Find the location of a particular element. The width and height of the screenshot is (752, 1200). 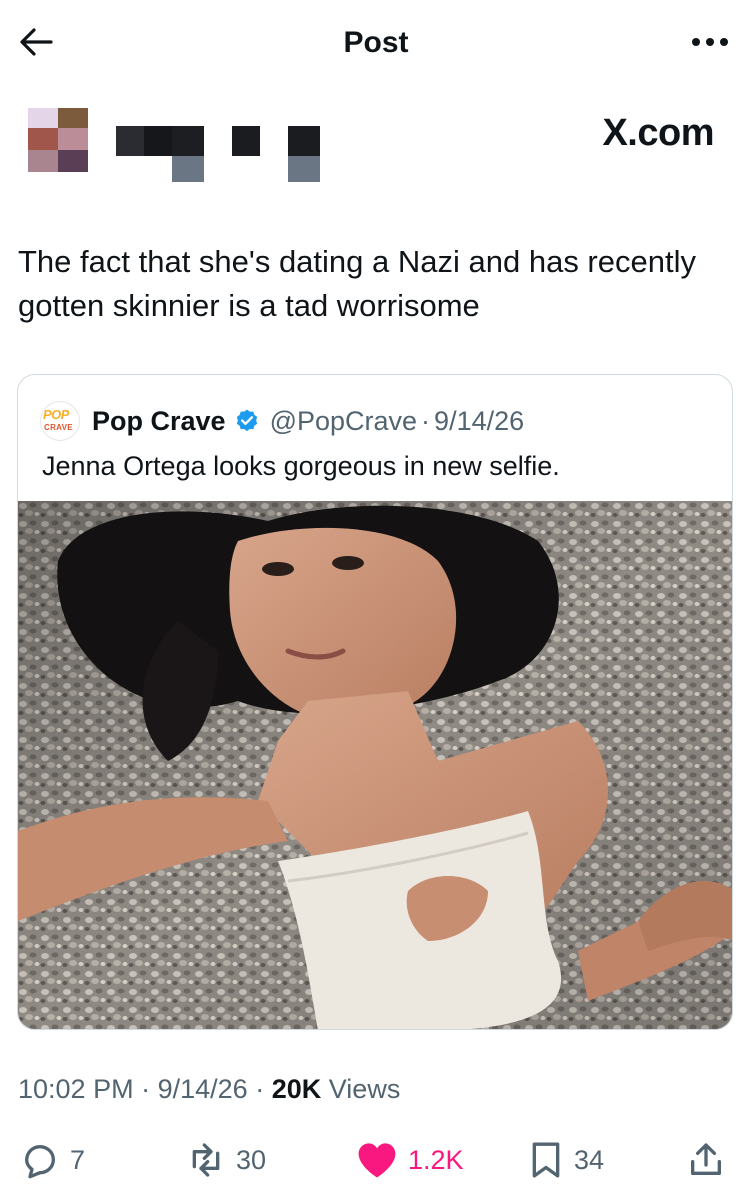

post-metadata: 10:02 PM · 9/14/26 · 20K Views is located at coordinates (209, 1089).